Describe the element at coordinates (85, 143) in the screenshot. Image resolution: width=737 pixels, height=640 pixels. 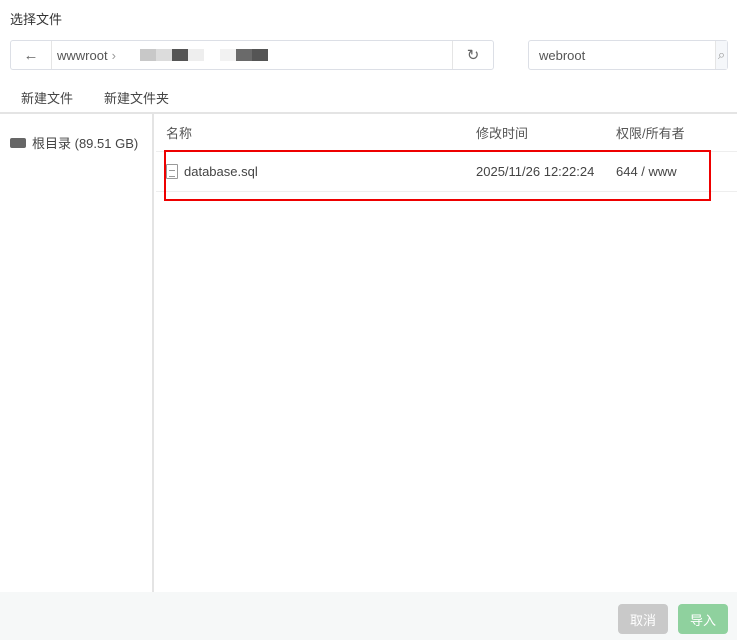
I see `sidebar-item-label: 根目录 (89.51 GB)` at that location.